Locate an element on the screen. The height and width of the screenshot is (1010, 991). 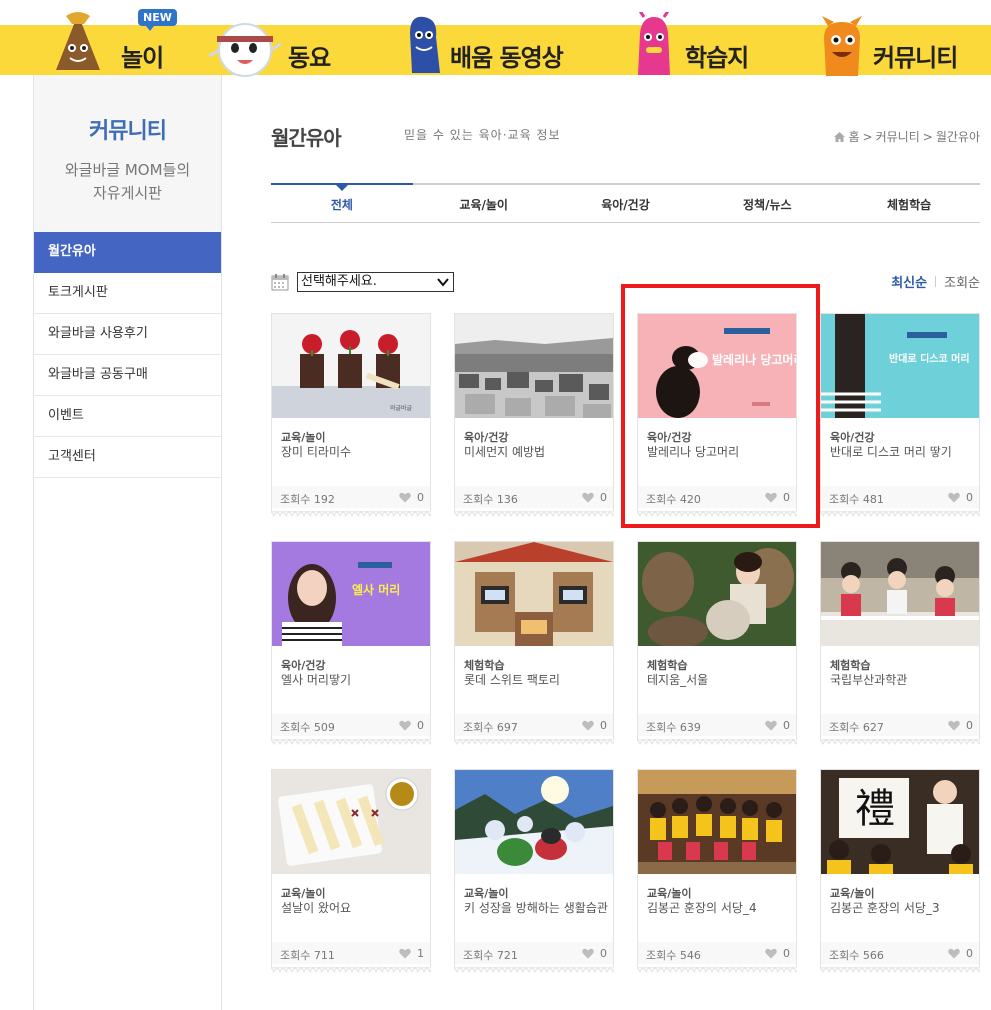
acorn-character-icon is located at coordinates (78, 41).